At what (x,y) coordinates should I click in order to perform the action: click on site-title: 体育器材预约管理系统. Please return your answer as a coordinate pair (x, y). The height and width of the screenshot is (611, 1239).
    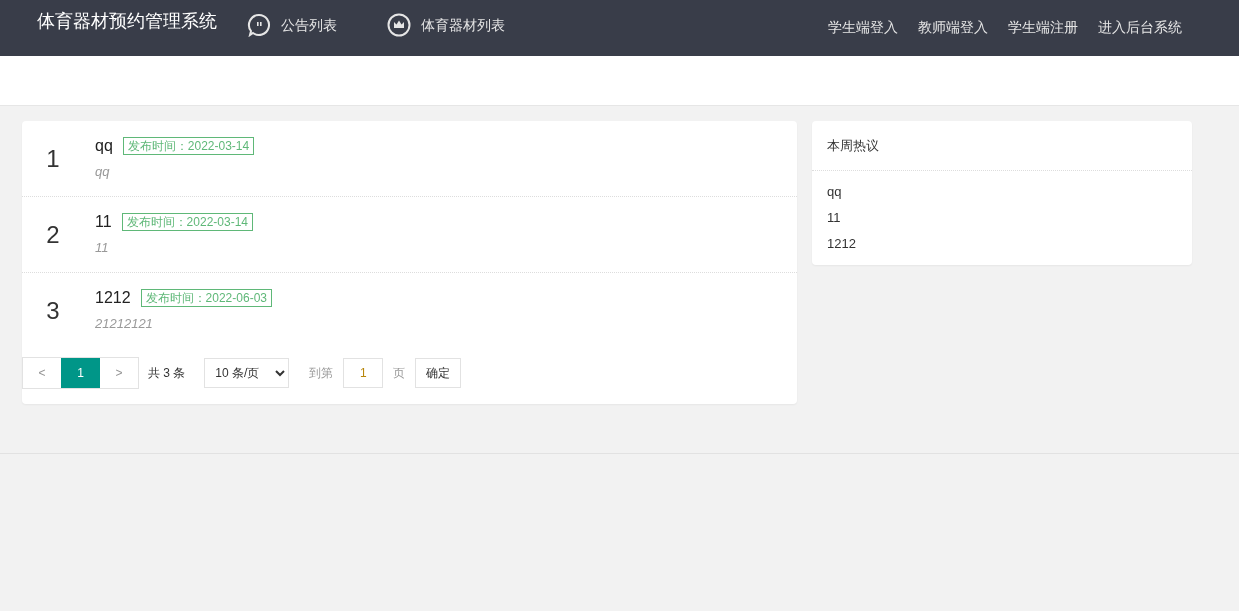
    Looking at the image, I should click on (127, 21).